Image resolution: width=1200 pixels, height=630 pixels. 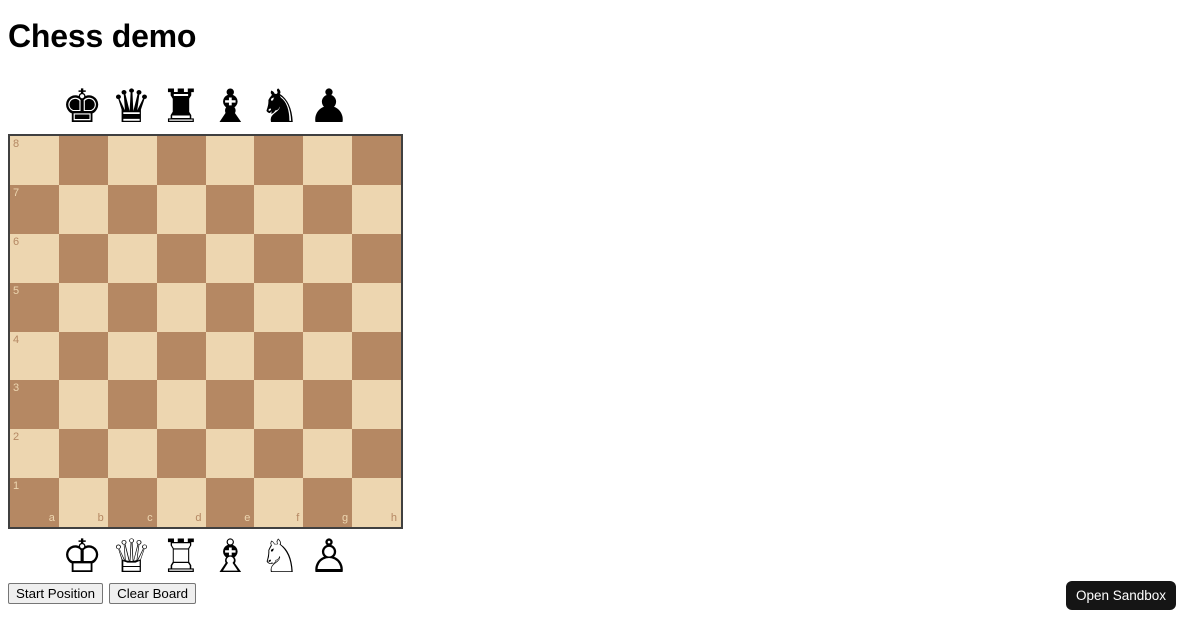 I want to click on white-rook-icon: ♖, so click(x=181, y=556).